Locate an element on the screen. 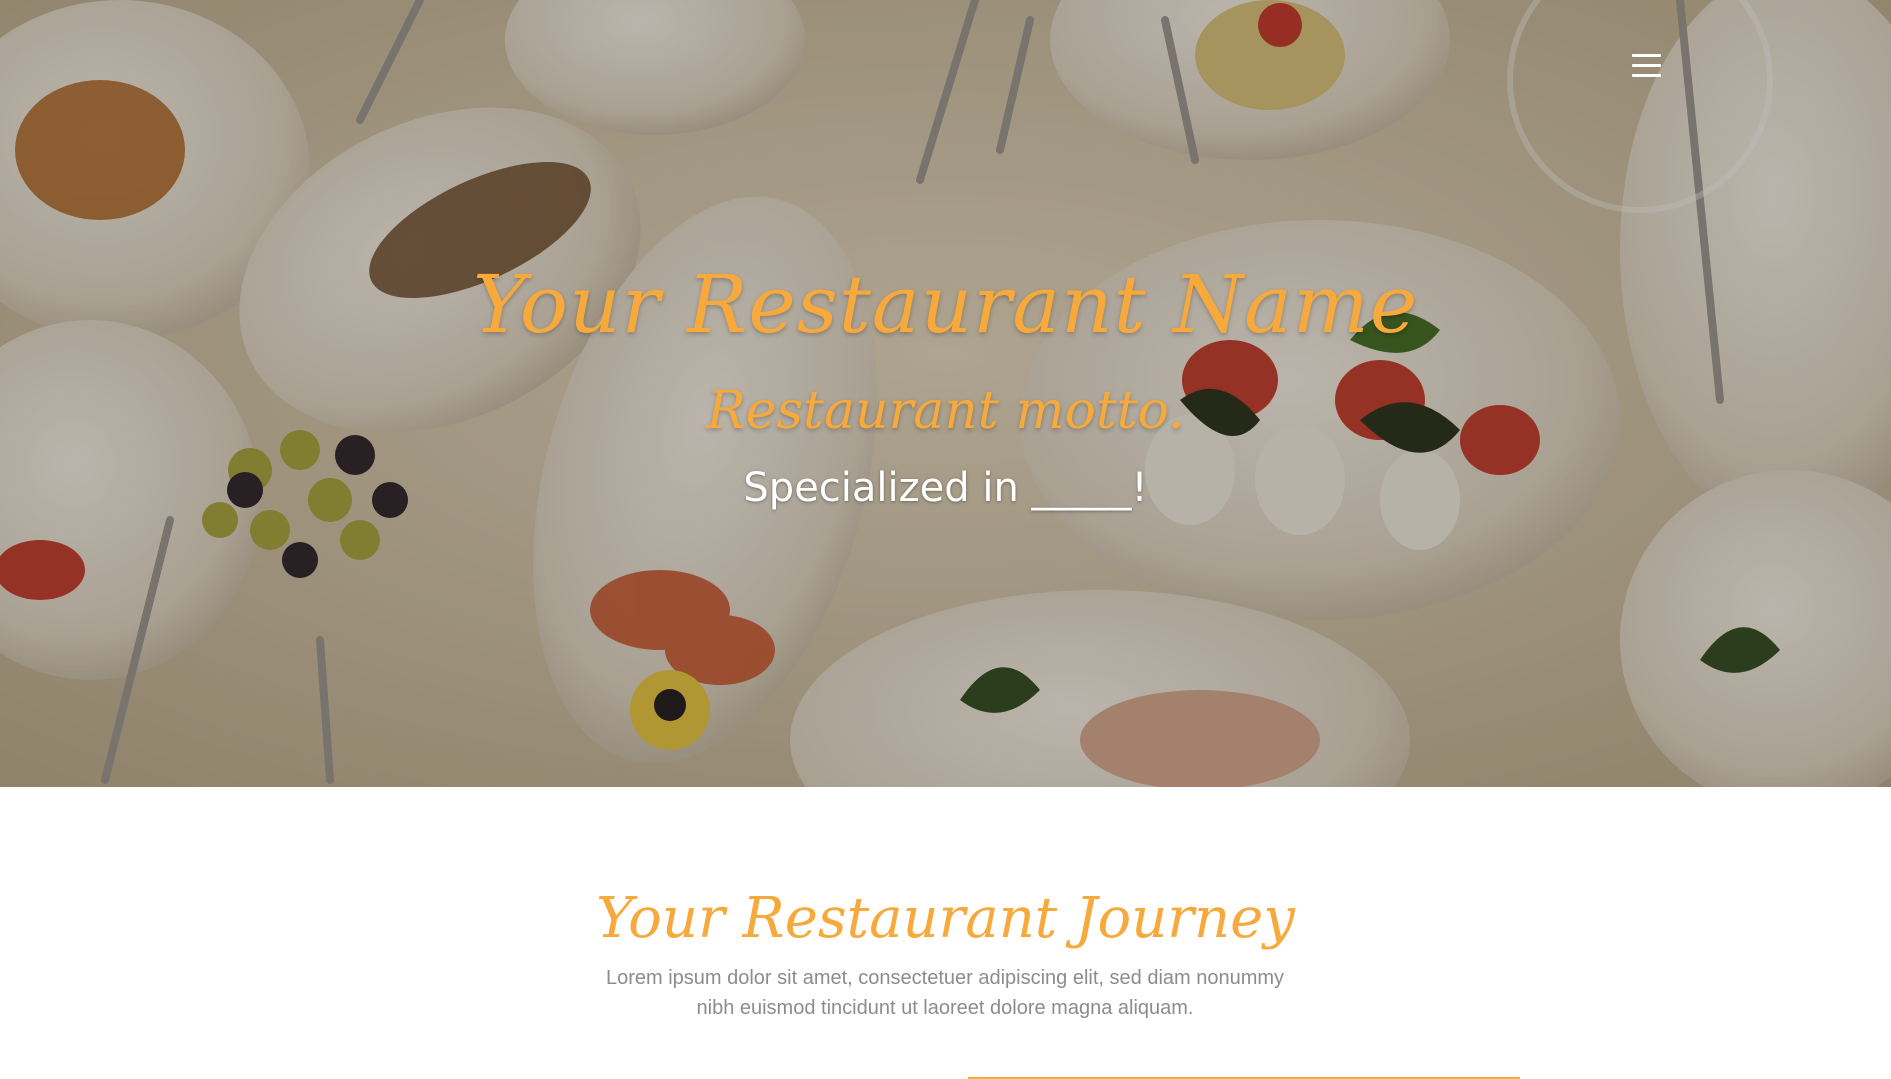 The image size is (1891, 1079). hamburger-menu-button is located at coordinates (1646, 65).